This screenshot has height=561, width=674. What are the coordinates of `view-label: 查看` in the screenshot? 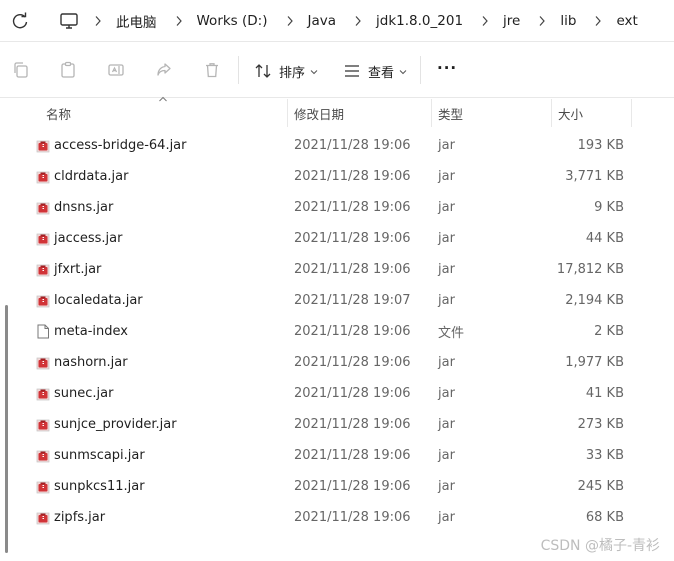 It's located at (381, 73).